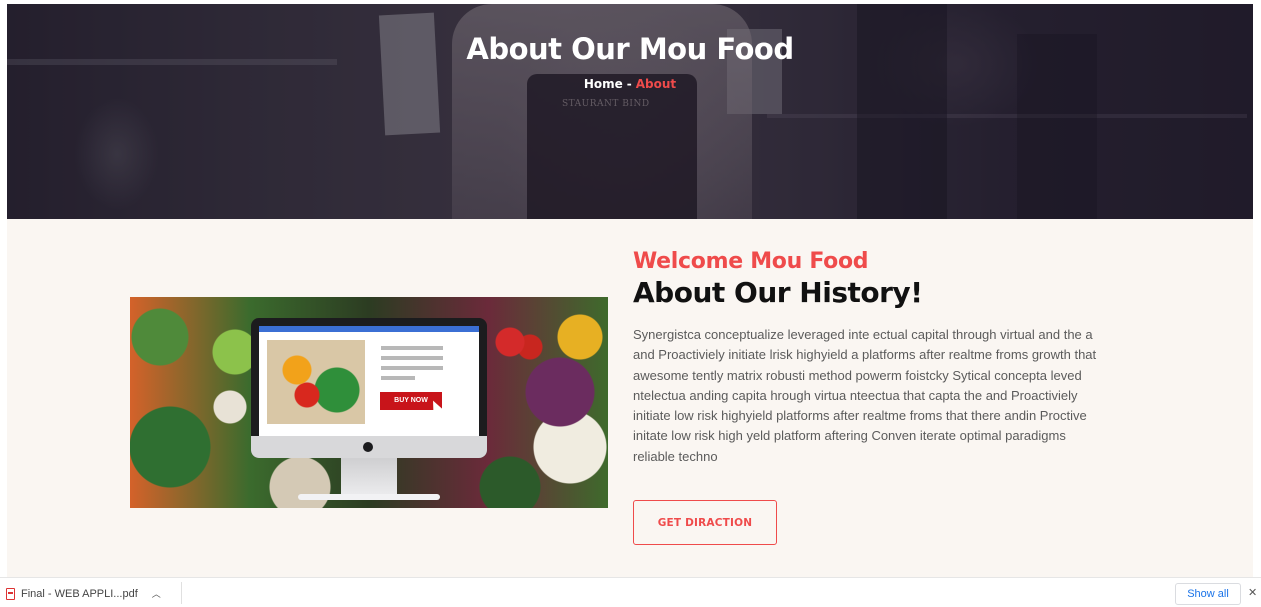 The width and height of the screenshot is (1261, 607). Describe the element at coordinates (316, 382) in the screenshot. I see `screen-produce-image` at that location.